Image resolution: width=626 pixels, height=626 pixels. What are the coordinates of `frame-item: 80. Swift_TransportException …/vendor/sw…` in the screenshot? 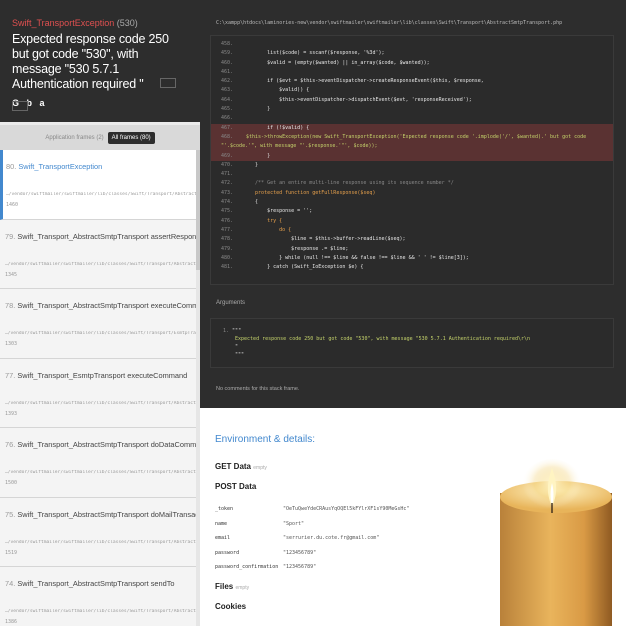 It's located at (98, 185).